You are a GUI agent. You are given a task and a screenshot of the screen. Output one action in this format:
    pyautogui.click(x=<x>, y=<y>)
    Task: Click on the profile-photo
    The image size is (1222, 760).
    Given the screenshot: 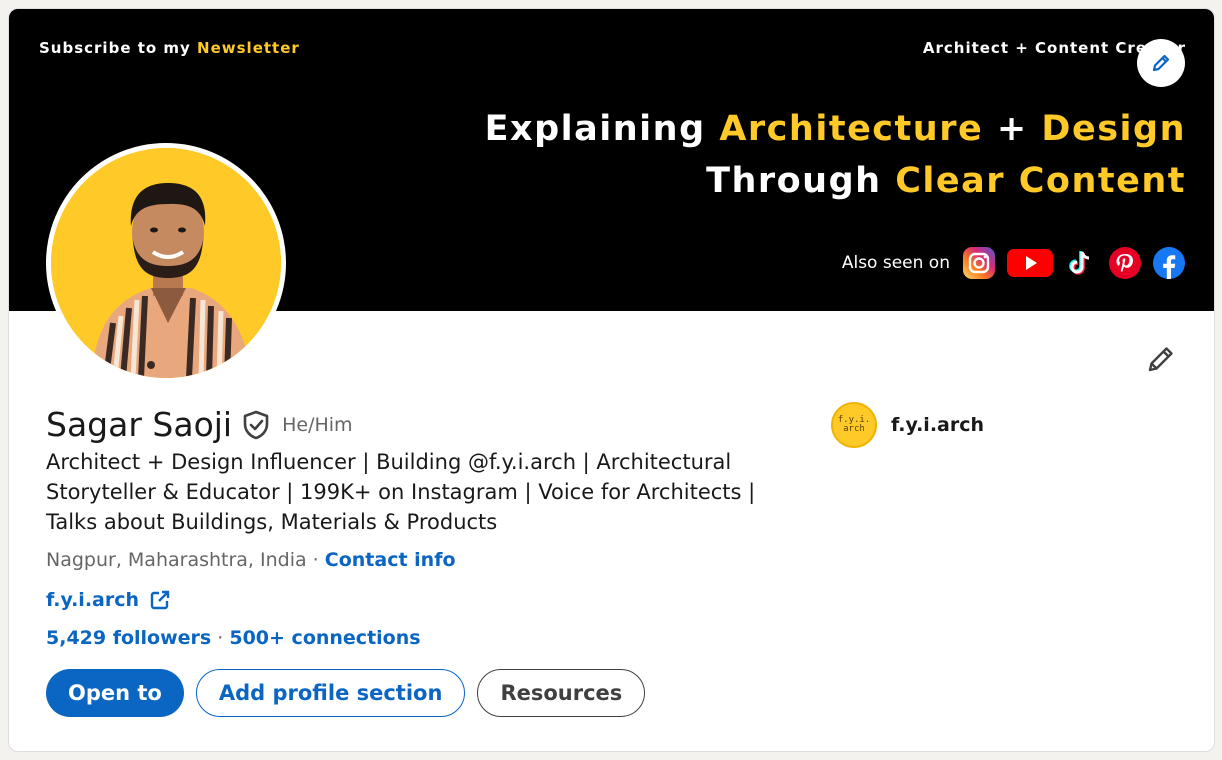 What is the action you would take?
    pyautogui.click(x=166, y=263)
    